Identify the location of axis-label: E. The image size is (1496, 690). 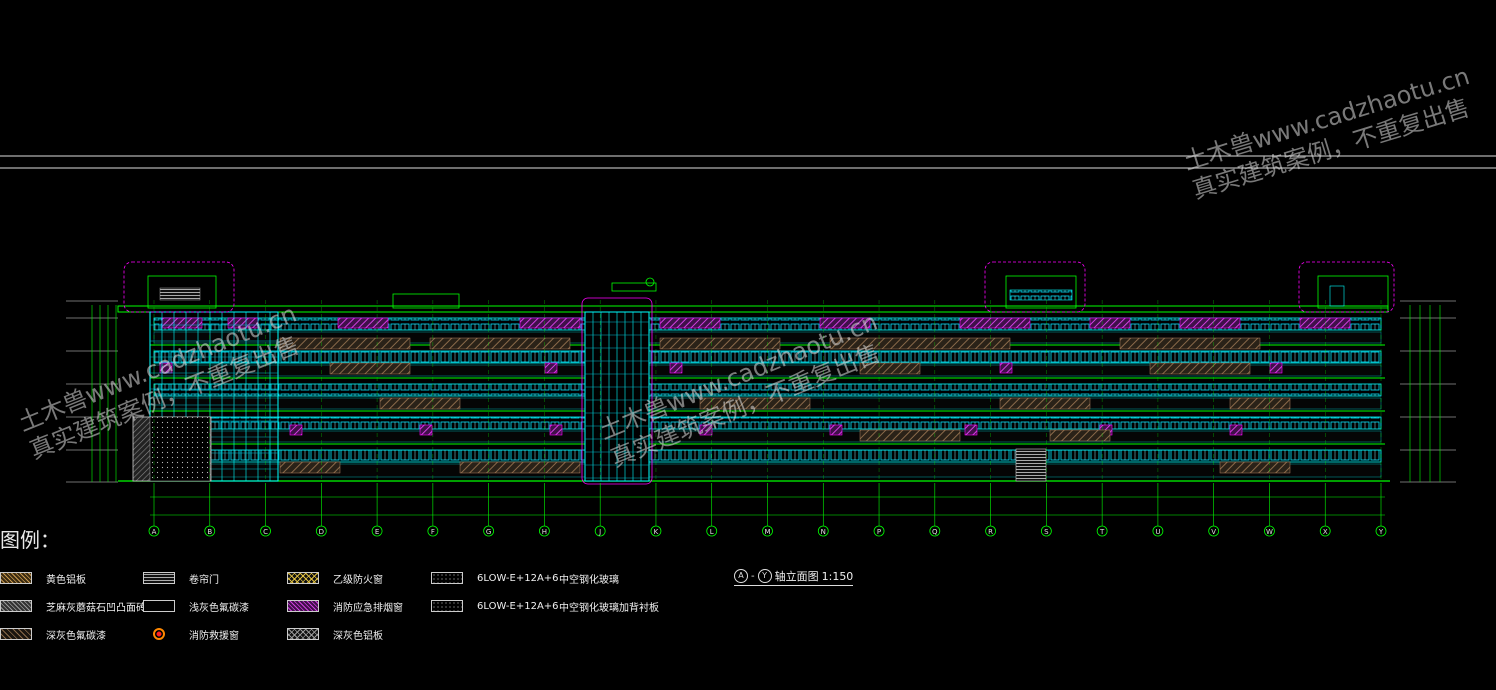
(377, 532).